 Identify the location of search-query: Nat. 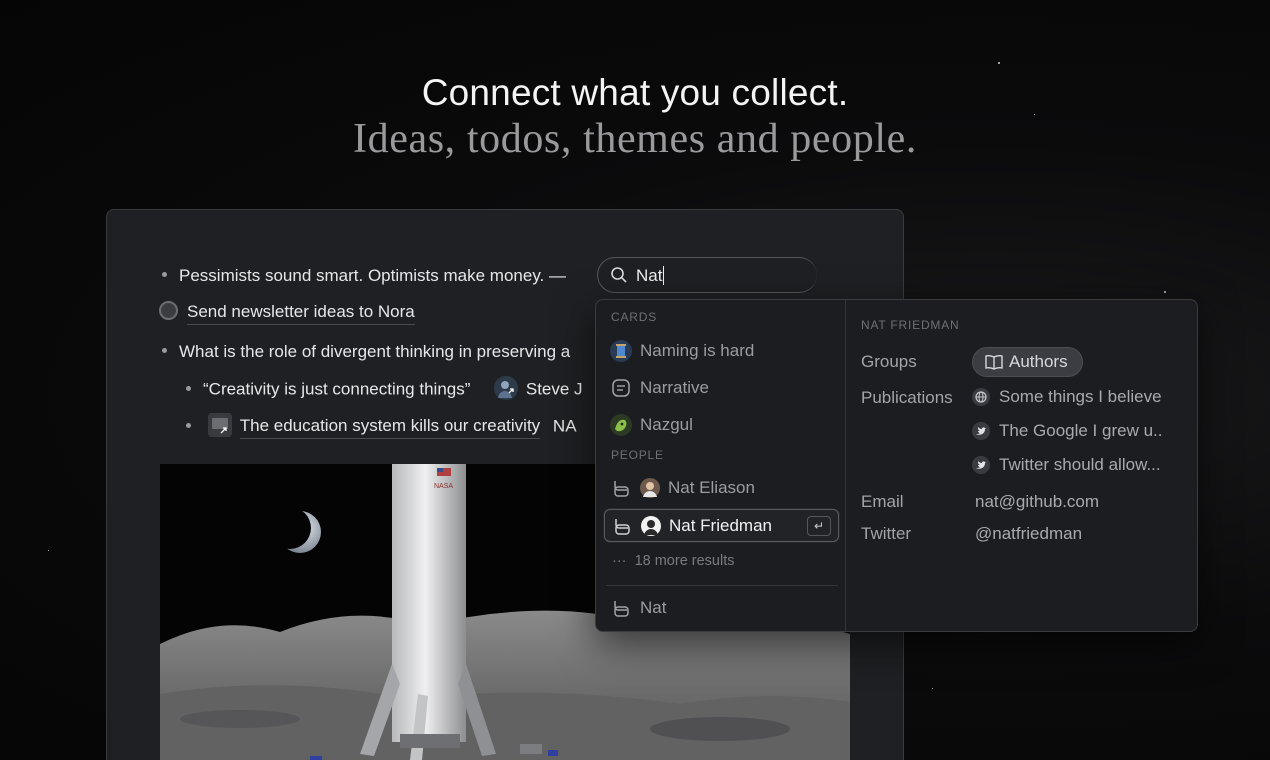
(650, 276).